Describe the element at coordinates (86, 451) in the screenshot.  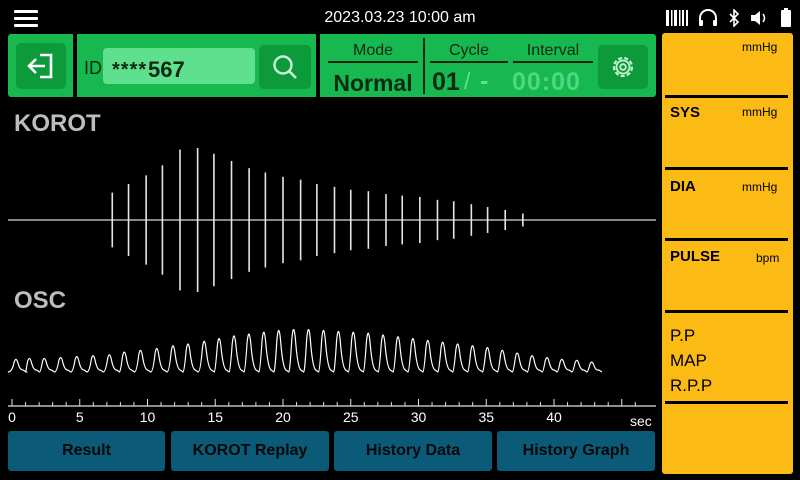
I see `result-button: Result` at that location.